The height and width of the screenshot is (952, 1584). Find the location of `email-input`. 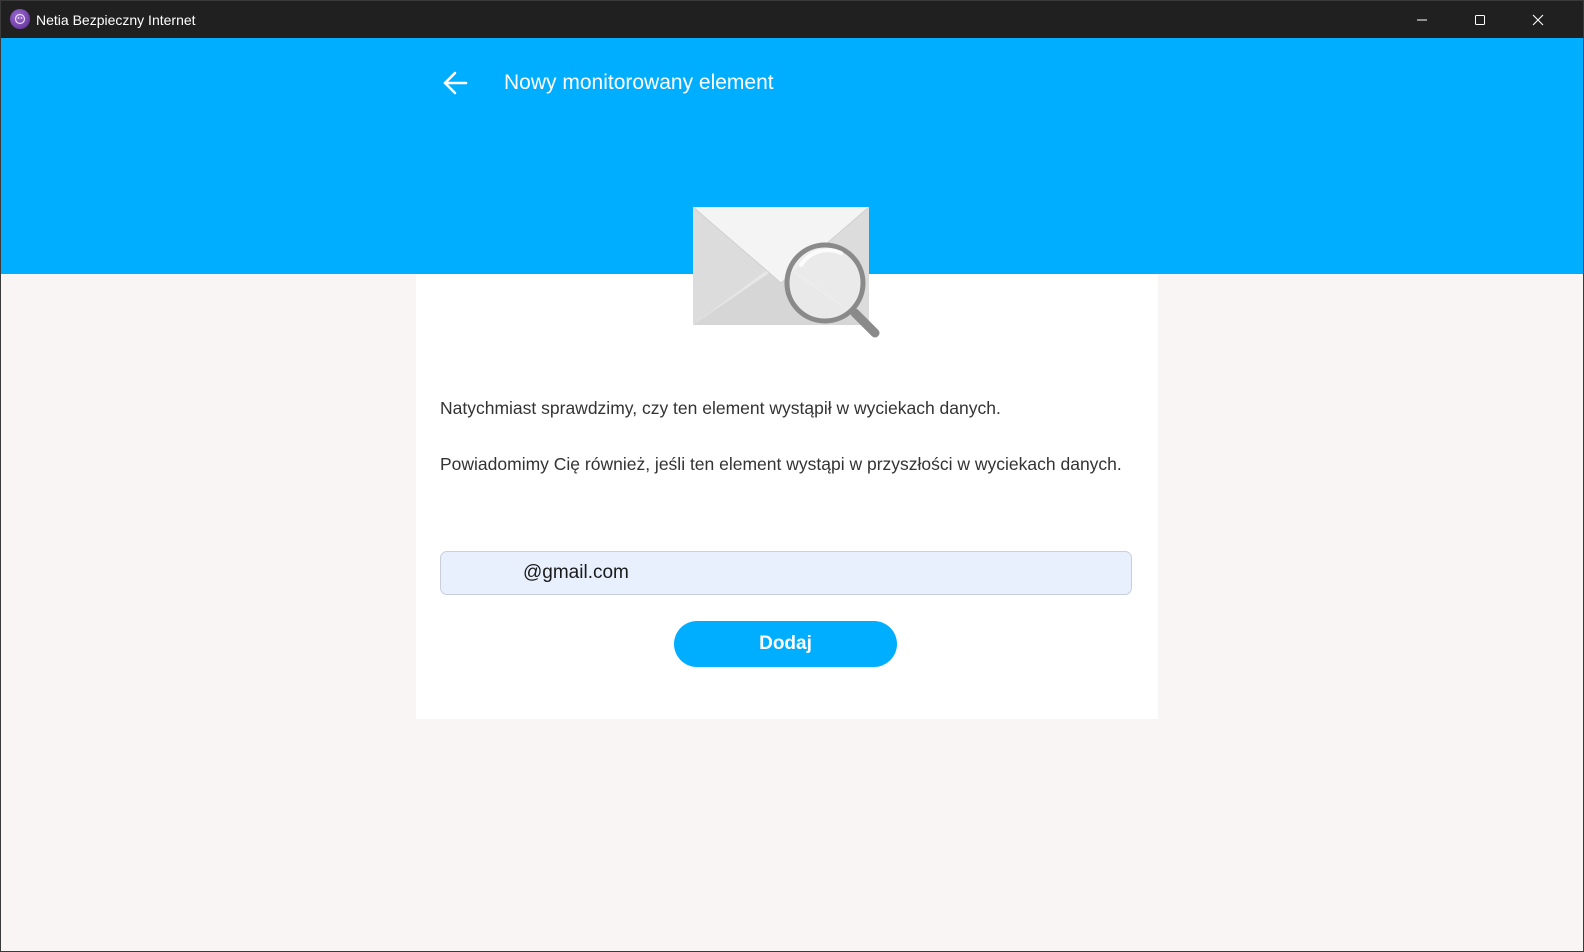

email-input is located at coordinates (786, 573).